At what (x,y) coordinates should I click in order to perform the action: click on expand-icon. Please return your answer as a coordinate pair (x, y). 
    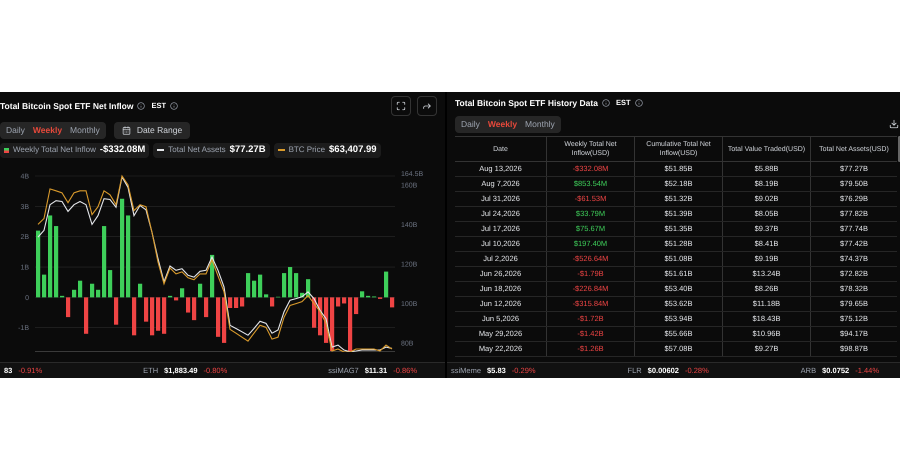
    Looking at the image, I should click on (401, 106).